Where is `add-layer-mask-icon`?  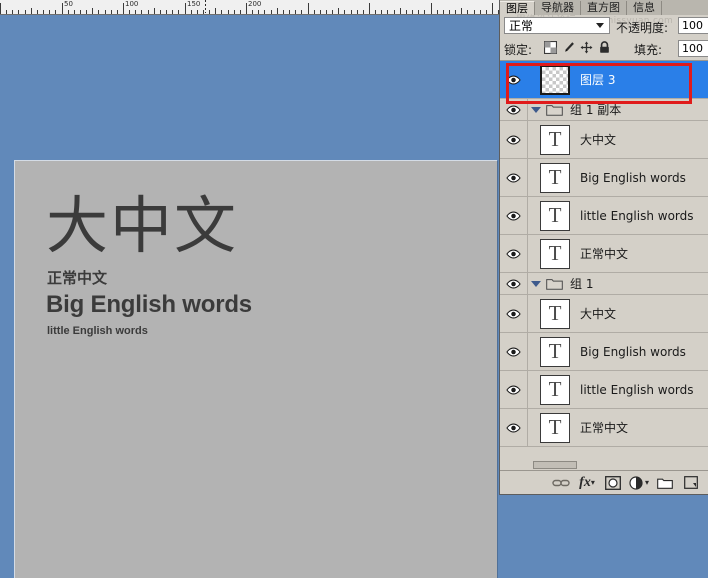
add-layer-mask-icon is located at coordinates (613, 483).